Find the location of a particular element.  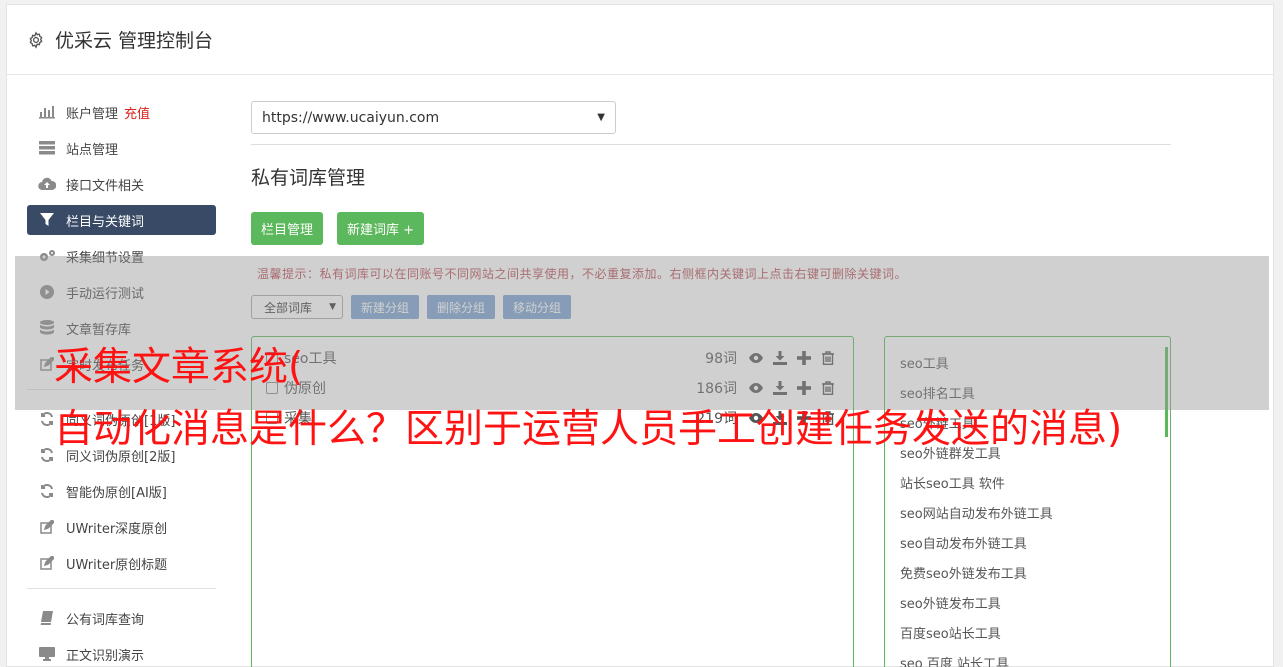

app-title: 优采云 管理控制台 is located at coordinates (134, 41).